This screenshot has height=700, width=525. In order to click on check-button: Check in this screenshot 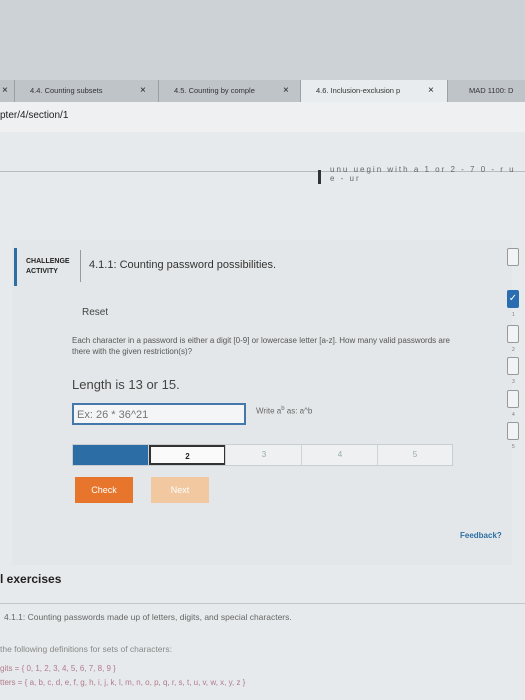, I will do `click(104, 490)`.